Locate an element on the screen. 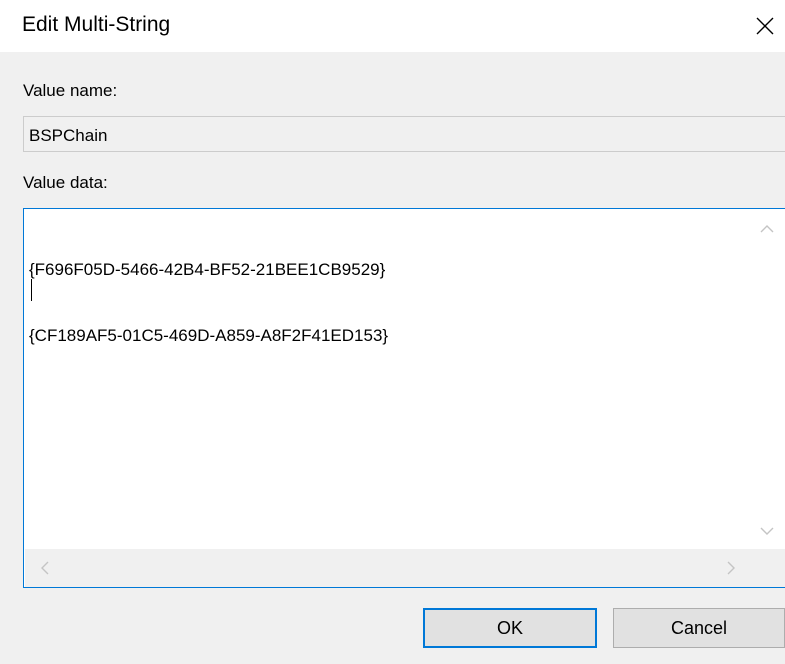 The image size is (785, 664). chevron-left-icon is located at coordinates (44, 568).